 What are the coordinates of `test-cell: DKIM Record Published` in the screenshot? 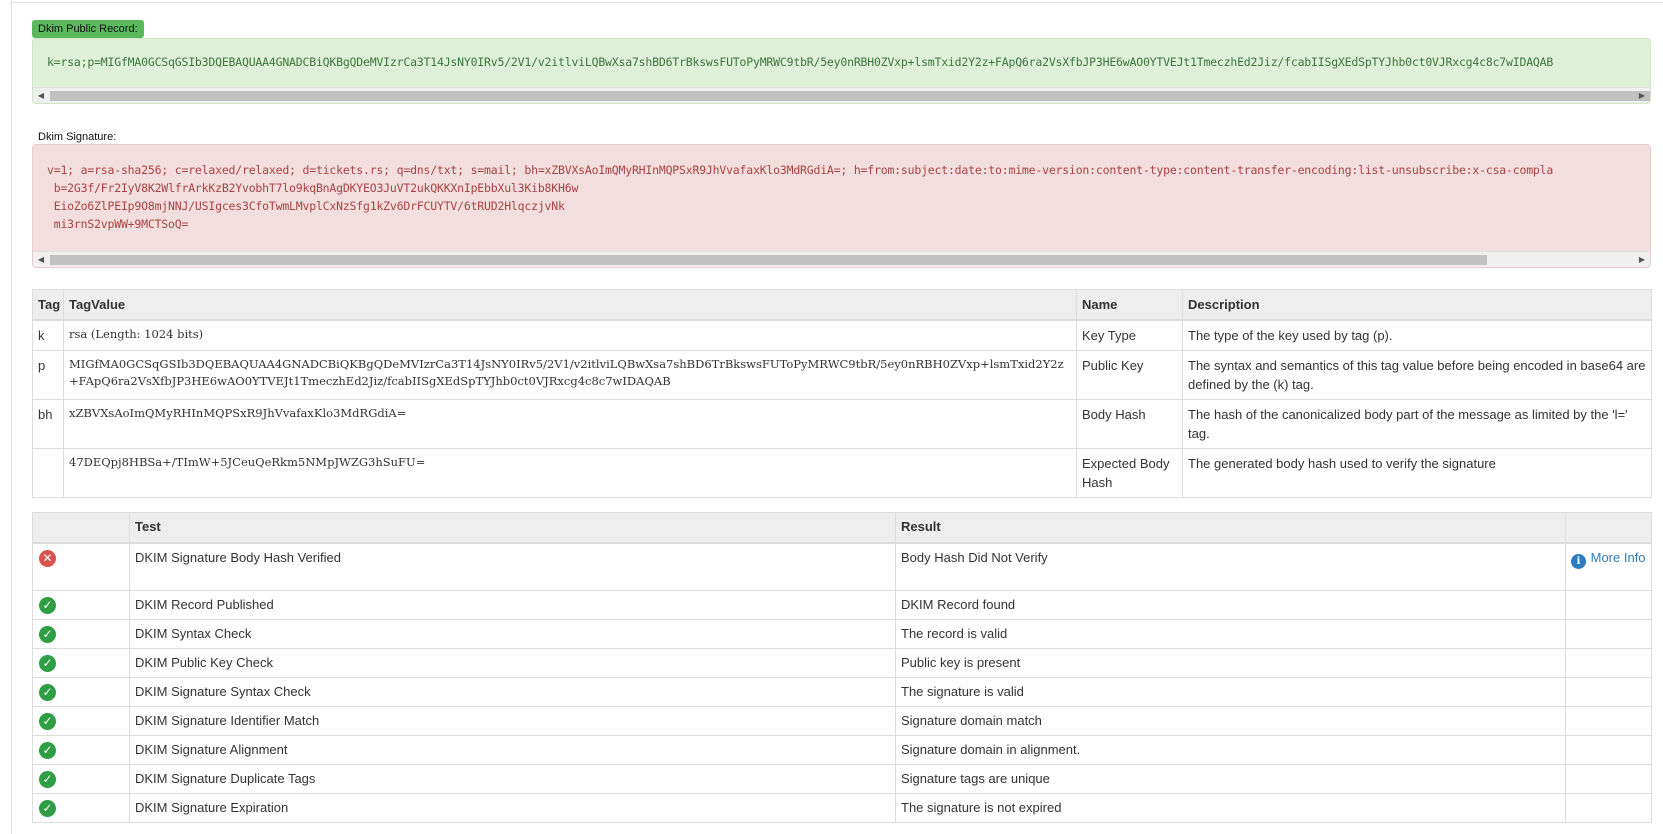 It's located at (512, 605).